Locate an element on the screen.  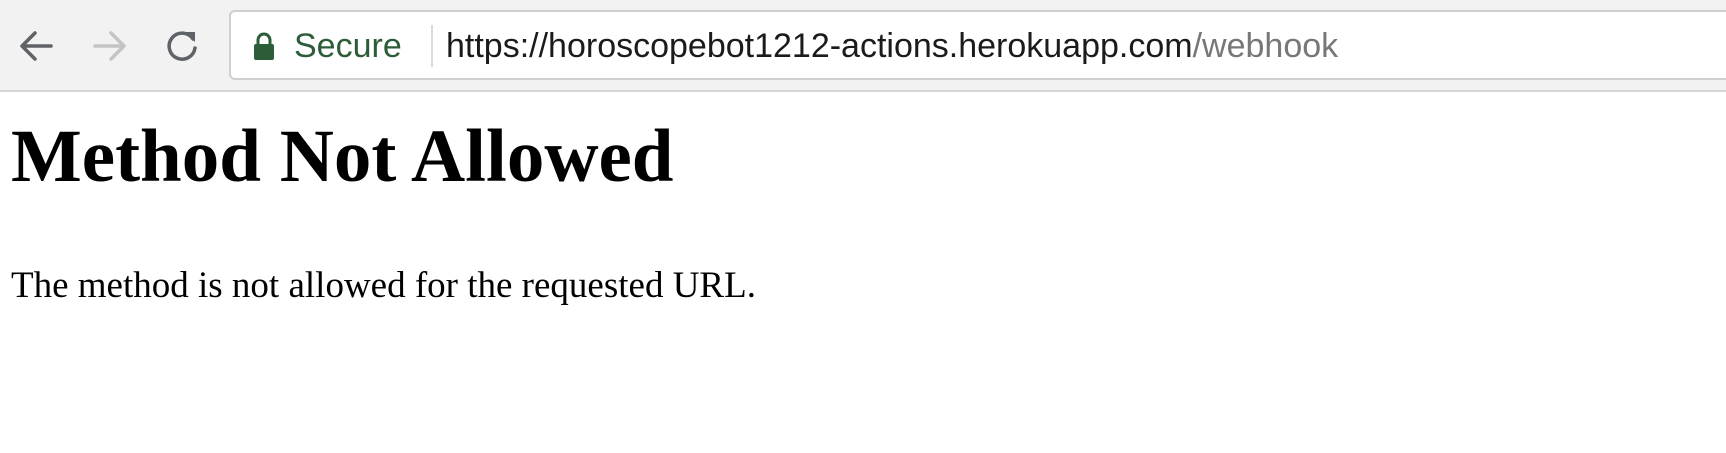
url-path: /webhook is located at coordinates (1265, 46).